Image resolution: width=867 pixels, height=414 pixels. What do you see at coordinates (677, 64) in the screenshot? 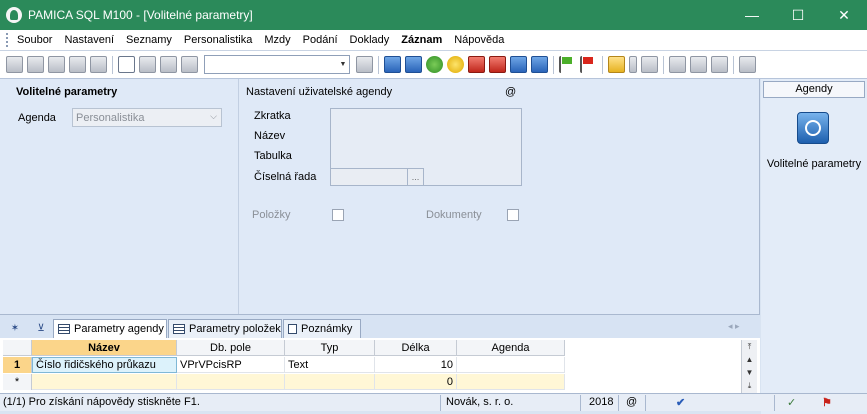
I see `window-icon` at bounding box center [677, 64].